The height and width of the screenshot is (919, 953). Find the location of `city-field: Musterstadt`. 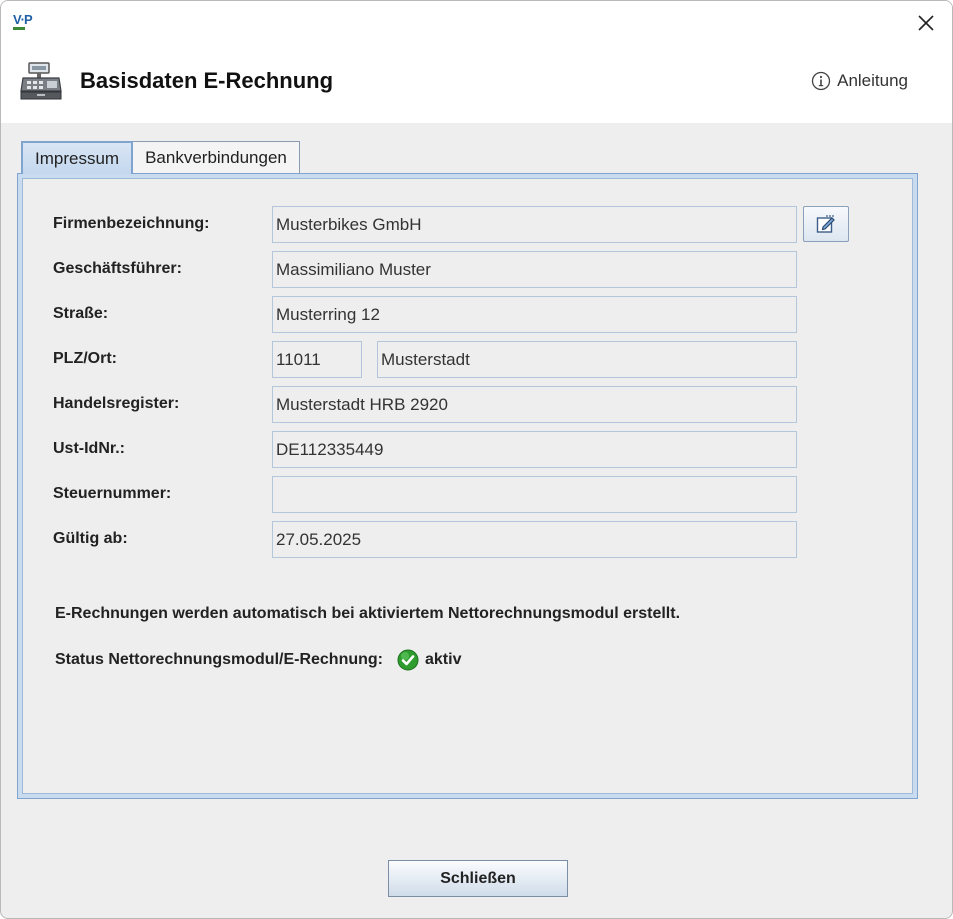

city-field: Musterstadt is located at coordinates (587, 359).